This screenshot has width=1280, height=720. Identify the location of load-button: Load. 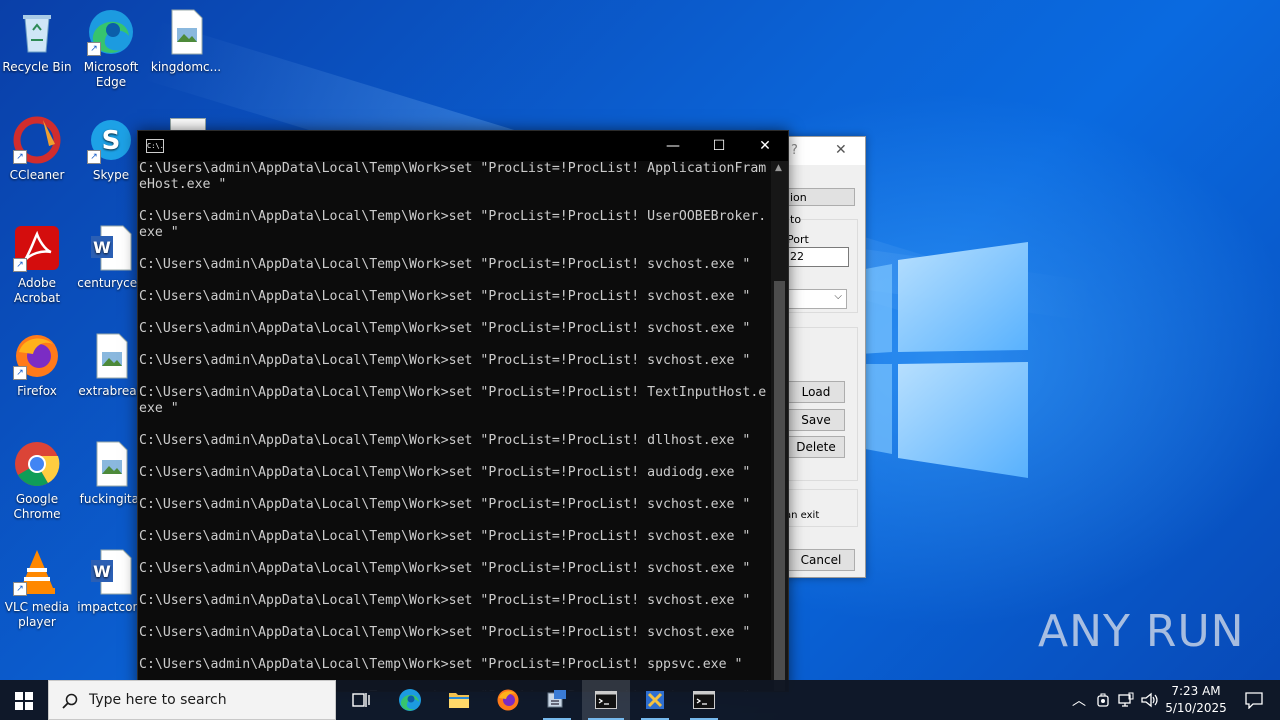
(816, 392).